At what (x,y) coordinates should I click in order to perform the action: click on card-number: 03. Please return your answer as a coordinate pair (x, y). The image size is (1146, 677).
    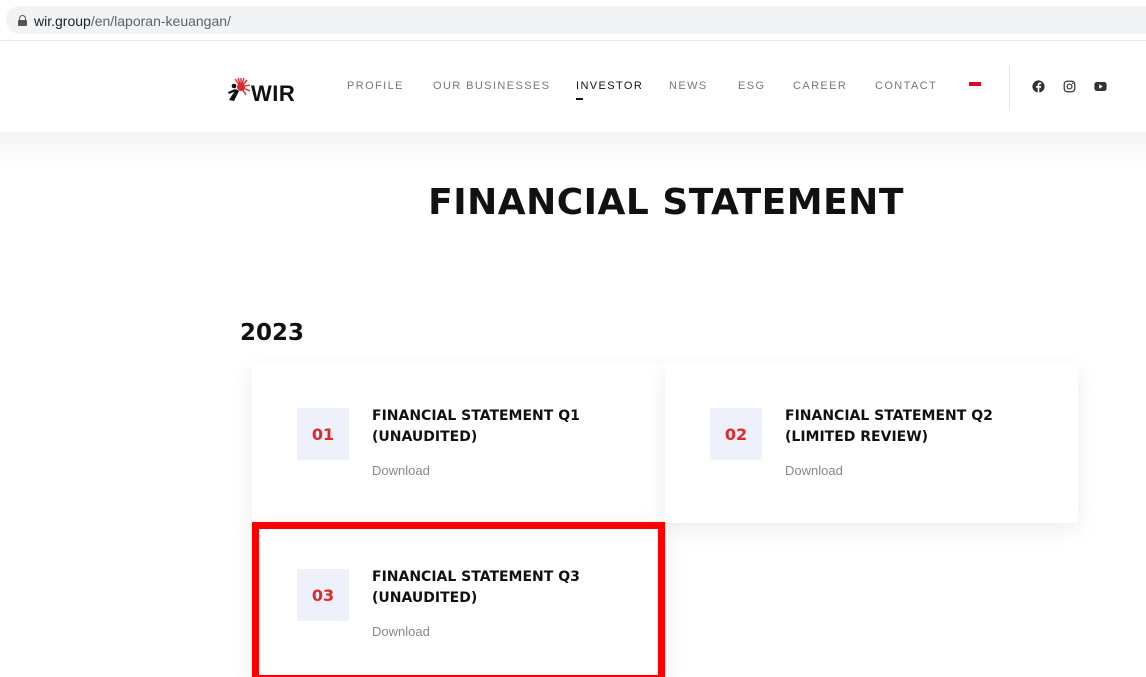
    Looking at the image, I should click on (323, 595).